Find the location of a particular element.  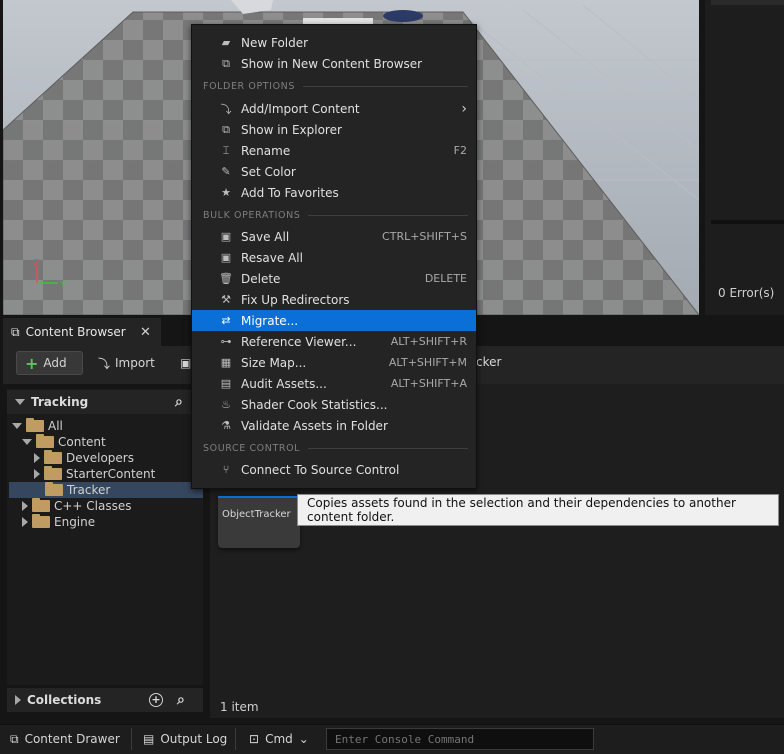

section-bulk-operations: BULK OPERATIONS is located at coordinates (335, 215).